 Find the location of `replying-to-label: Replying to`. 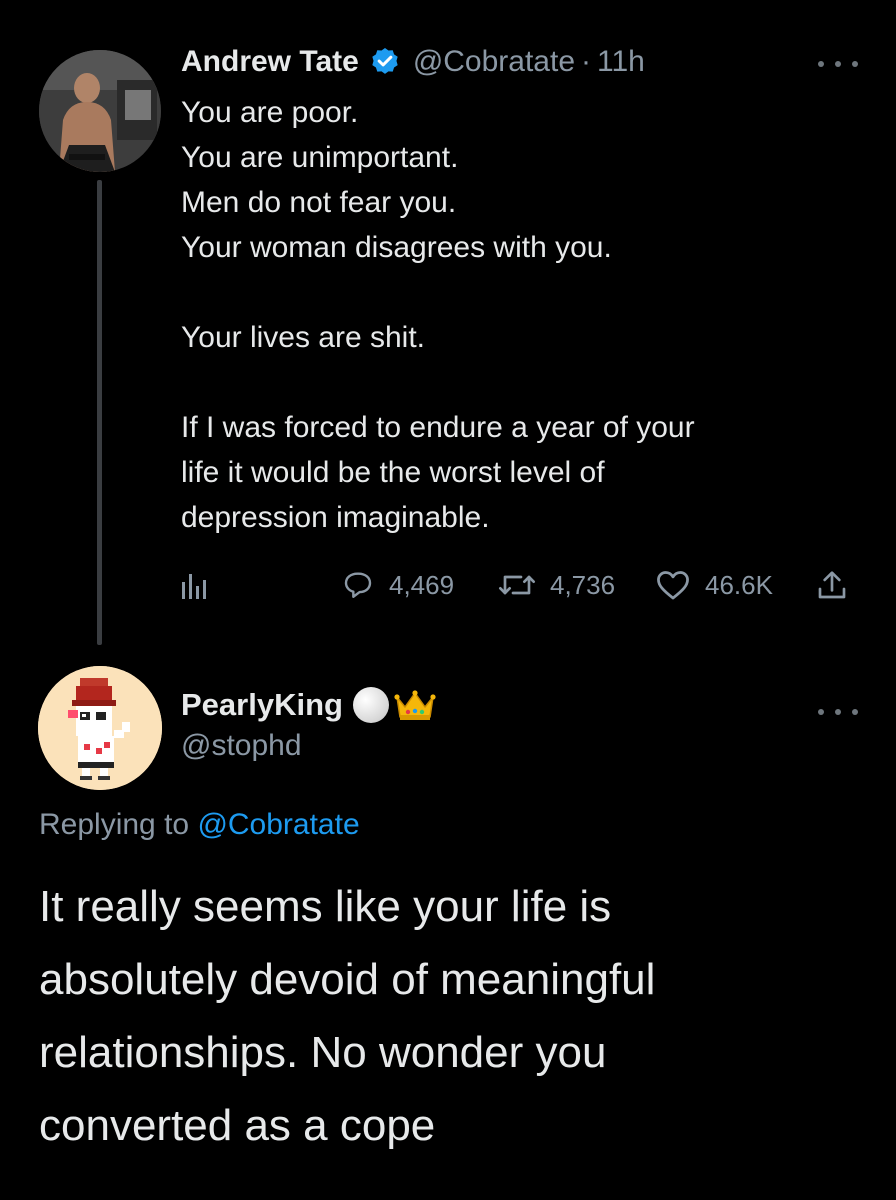

replying-to-label: Replying to is located at coordinates (114, 824).